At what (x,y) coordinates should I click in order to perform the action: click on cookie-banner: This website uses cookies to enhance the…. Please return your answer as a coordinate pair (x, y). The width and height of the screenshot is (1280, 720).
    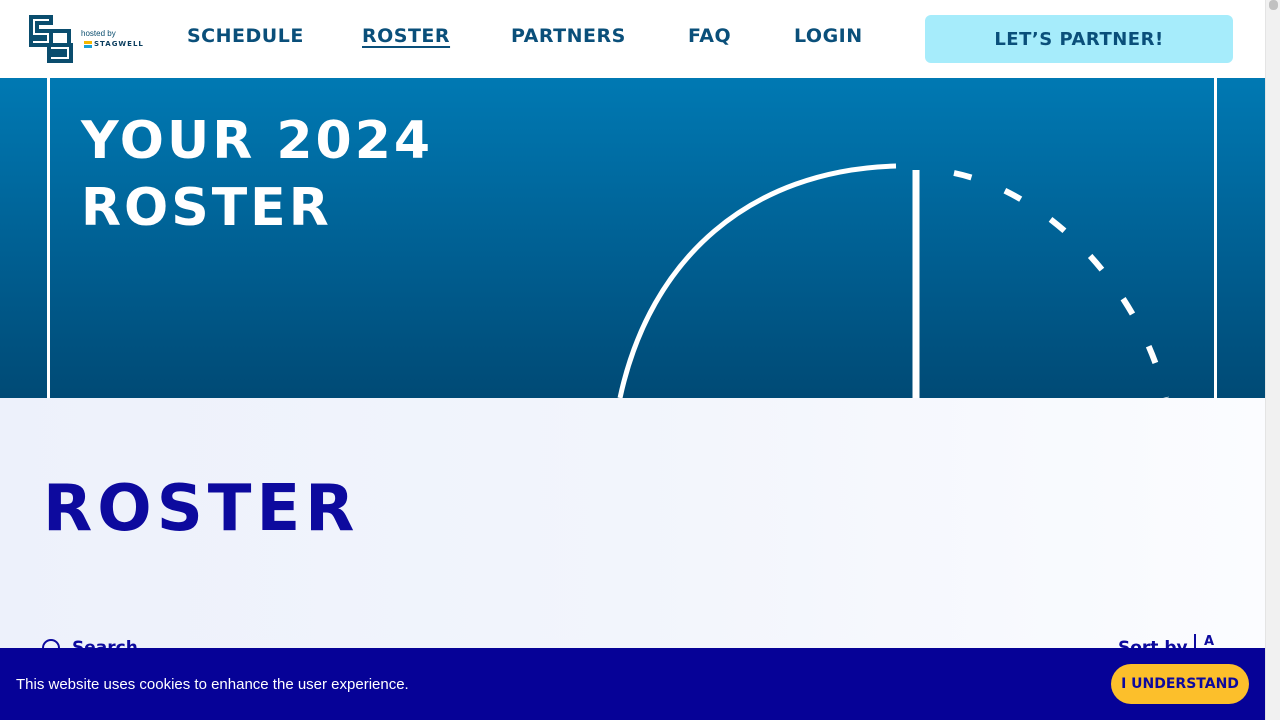
    Looking at the image, I should click on (632, 684).